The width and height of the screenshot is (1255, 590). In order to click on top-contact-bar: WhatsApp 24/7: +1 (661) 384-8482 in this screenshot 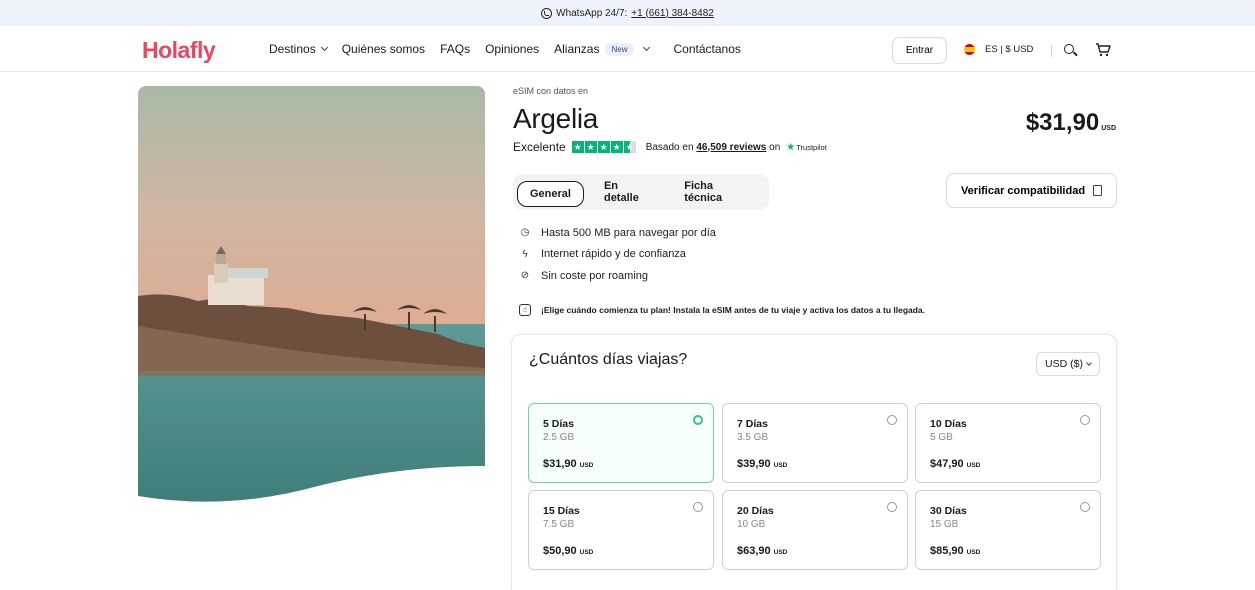, I will do `click(627, 13)`.